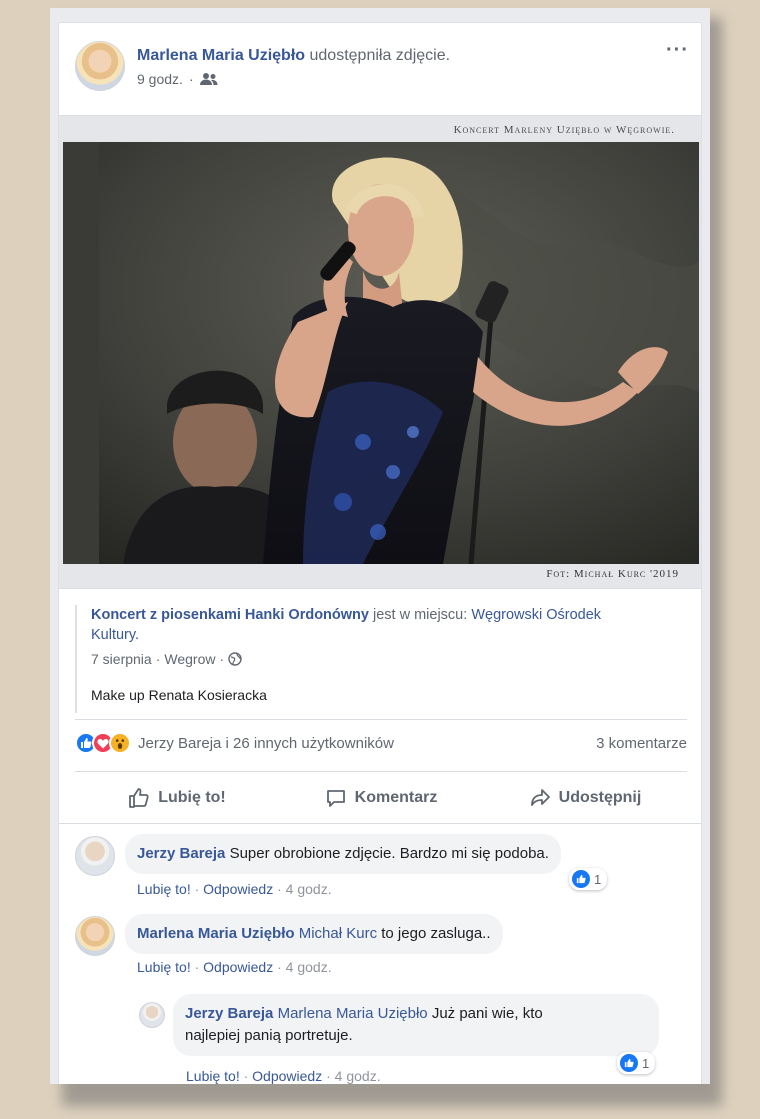 This screenshot has width=760, height=1119. Describe the element at coordinates (338, 933) in the screenshot. I see `comment-mention: Michał Kurc` at that location.